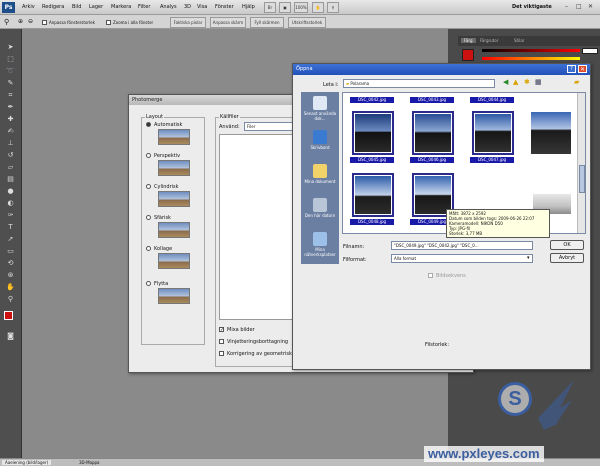 The height and width of the screenshot is (466, 600). Describe the element at coordinates (10, 47) in the screenshot. I see `move-tool-icon: ➤` at that location.